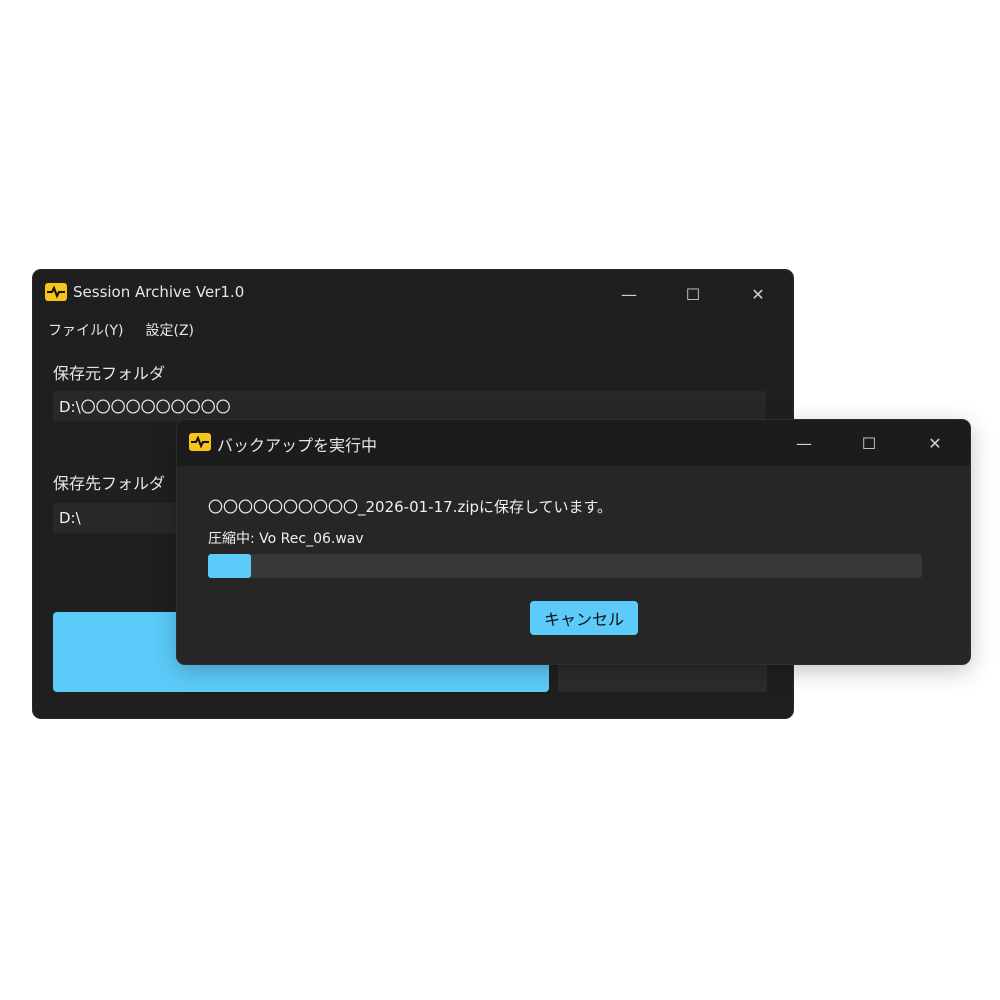 The width and height of the screenshot is (1000, 1000). What do you see at coordinates (413, 294) in the screenshot?
I see `main-titlebar: Session Archive Ver1.0 — ☐ ✕` at bounding box center [413, 294].